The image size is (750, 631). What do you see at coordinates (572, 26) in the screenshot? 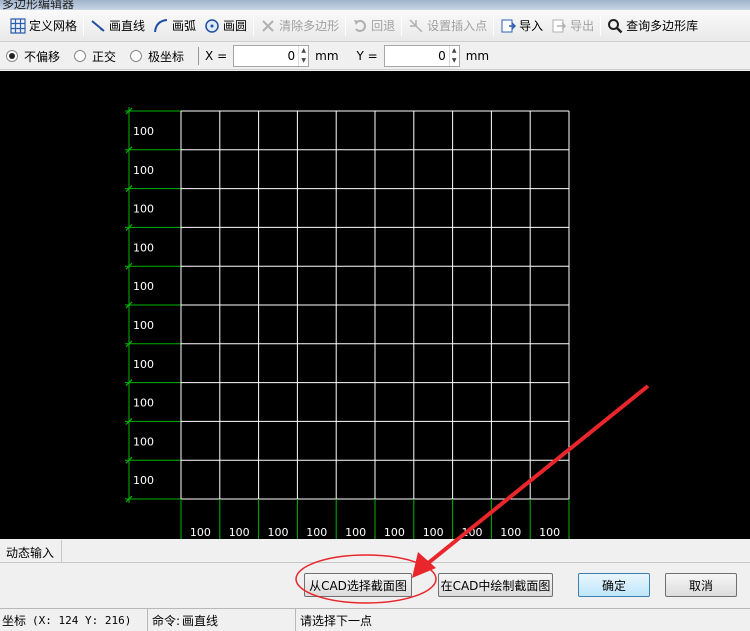
I see `export-button: 导出` at bounding box center [572, 26].